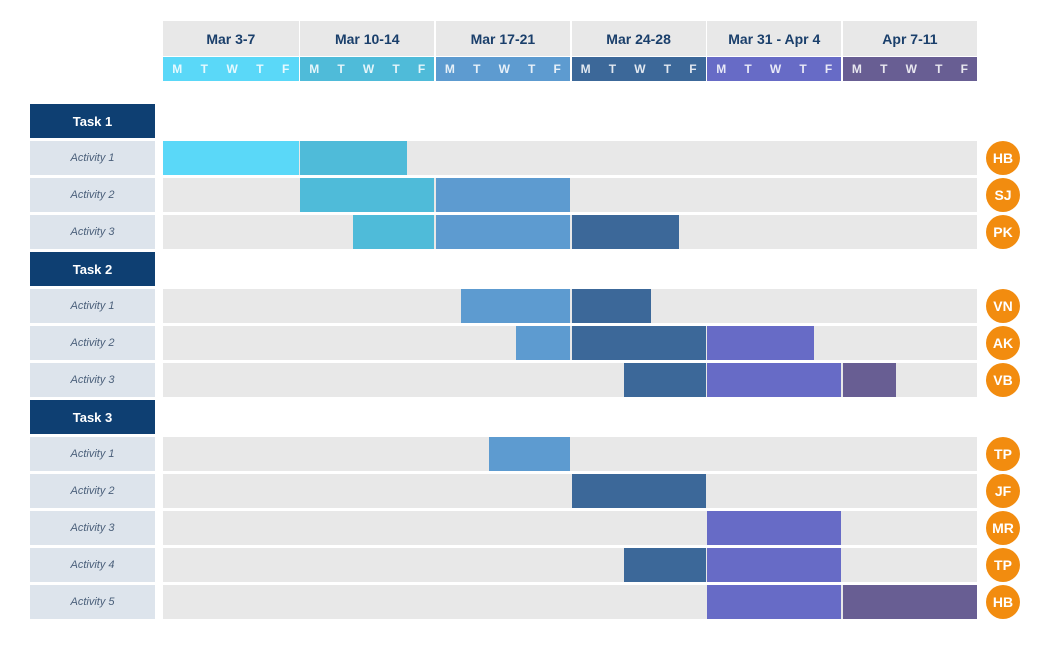  I want to click on week-header: Mar 24-28, so click(638, 38).